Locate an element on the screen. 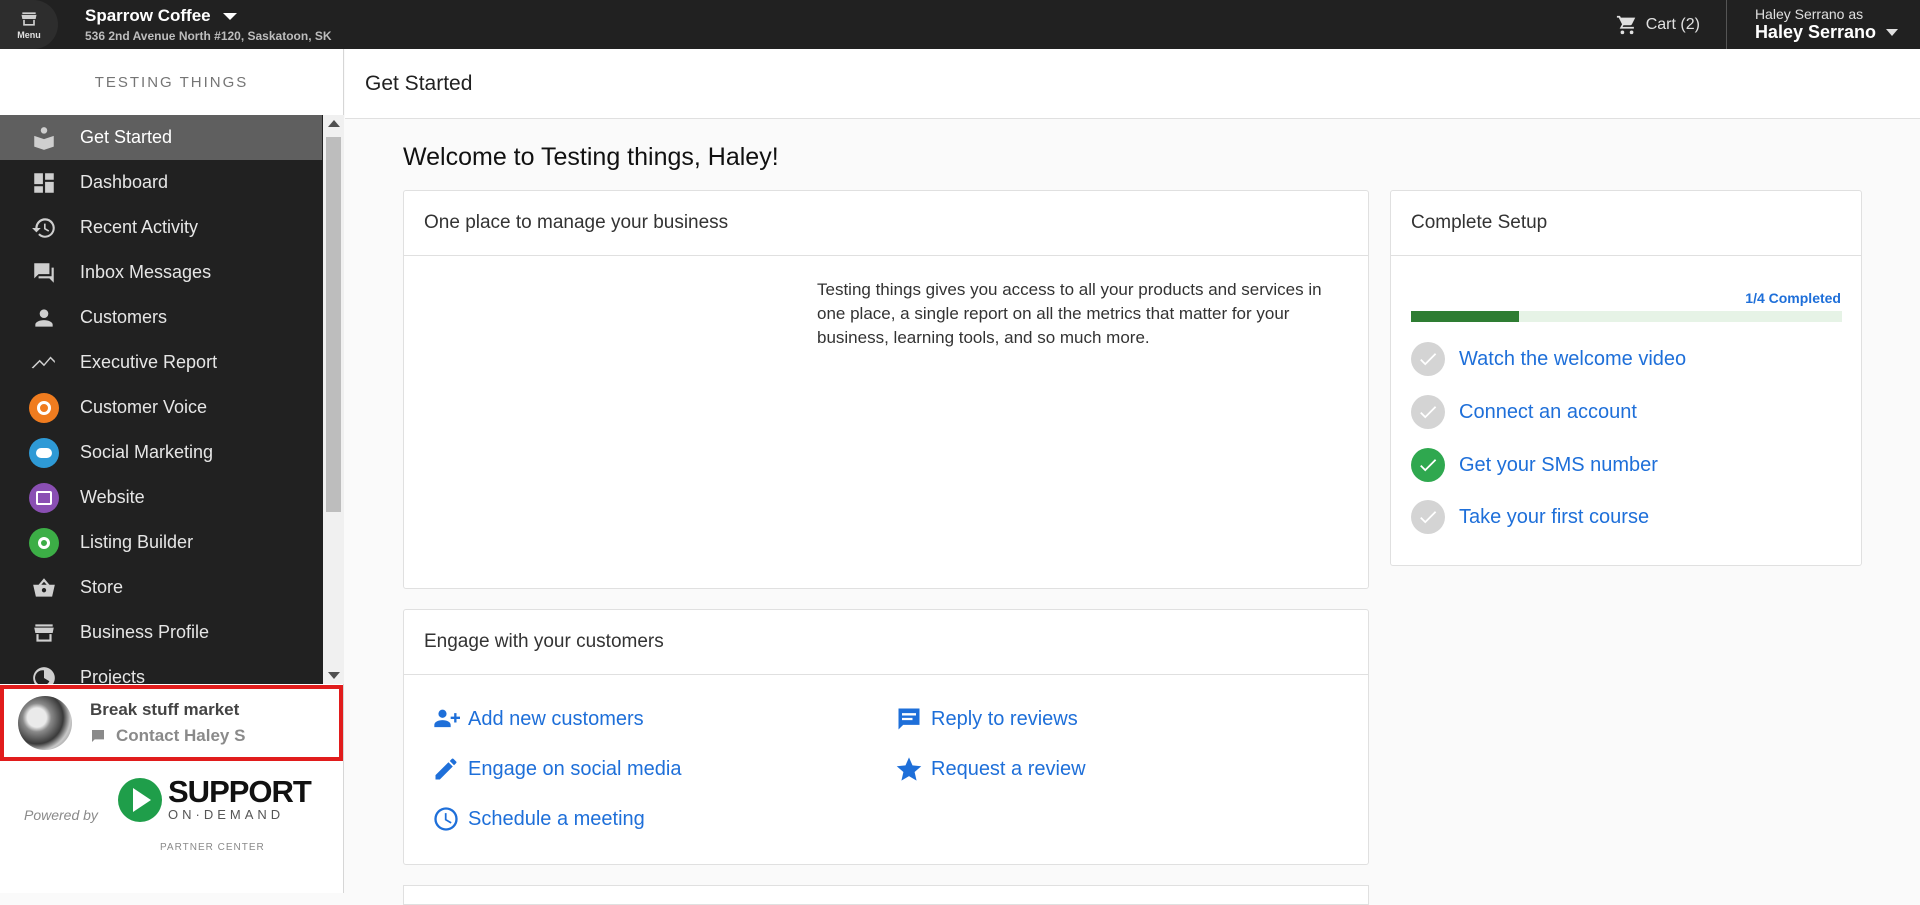 Image resolution: width=1920 pixels, height=905 pixels. sidebar-item-recent-activity: Recent Activity is located at coordinates (161, 227).